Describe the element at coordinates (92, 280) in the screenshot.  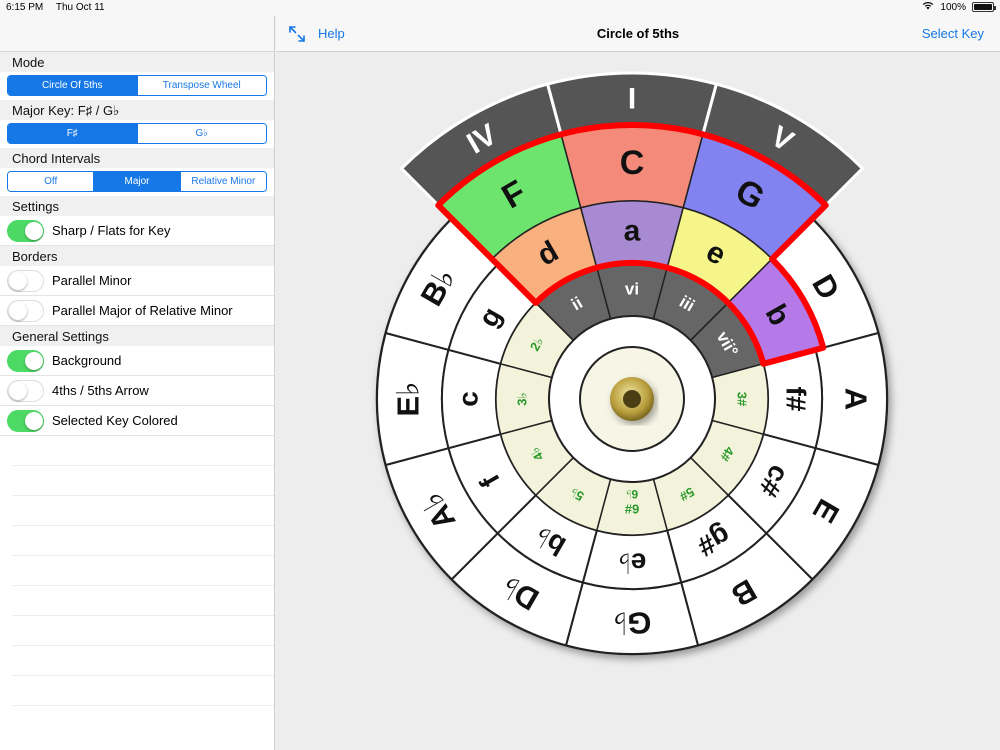
I see `parallel-minor-label: Parallel Minor` at that location.